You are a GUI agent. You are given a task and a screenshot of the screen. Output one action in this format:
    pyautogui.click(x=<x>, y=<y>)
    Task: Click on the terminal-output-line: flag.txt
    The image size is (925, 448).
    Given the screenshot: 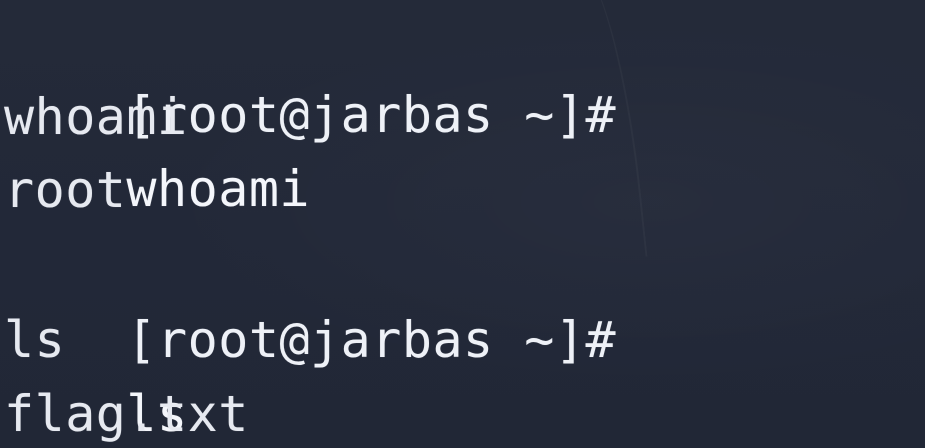 What is the action you would take?
    pyautogui.click(x=126, y=414)
    